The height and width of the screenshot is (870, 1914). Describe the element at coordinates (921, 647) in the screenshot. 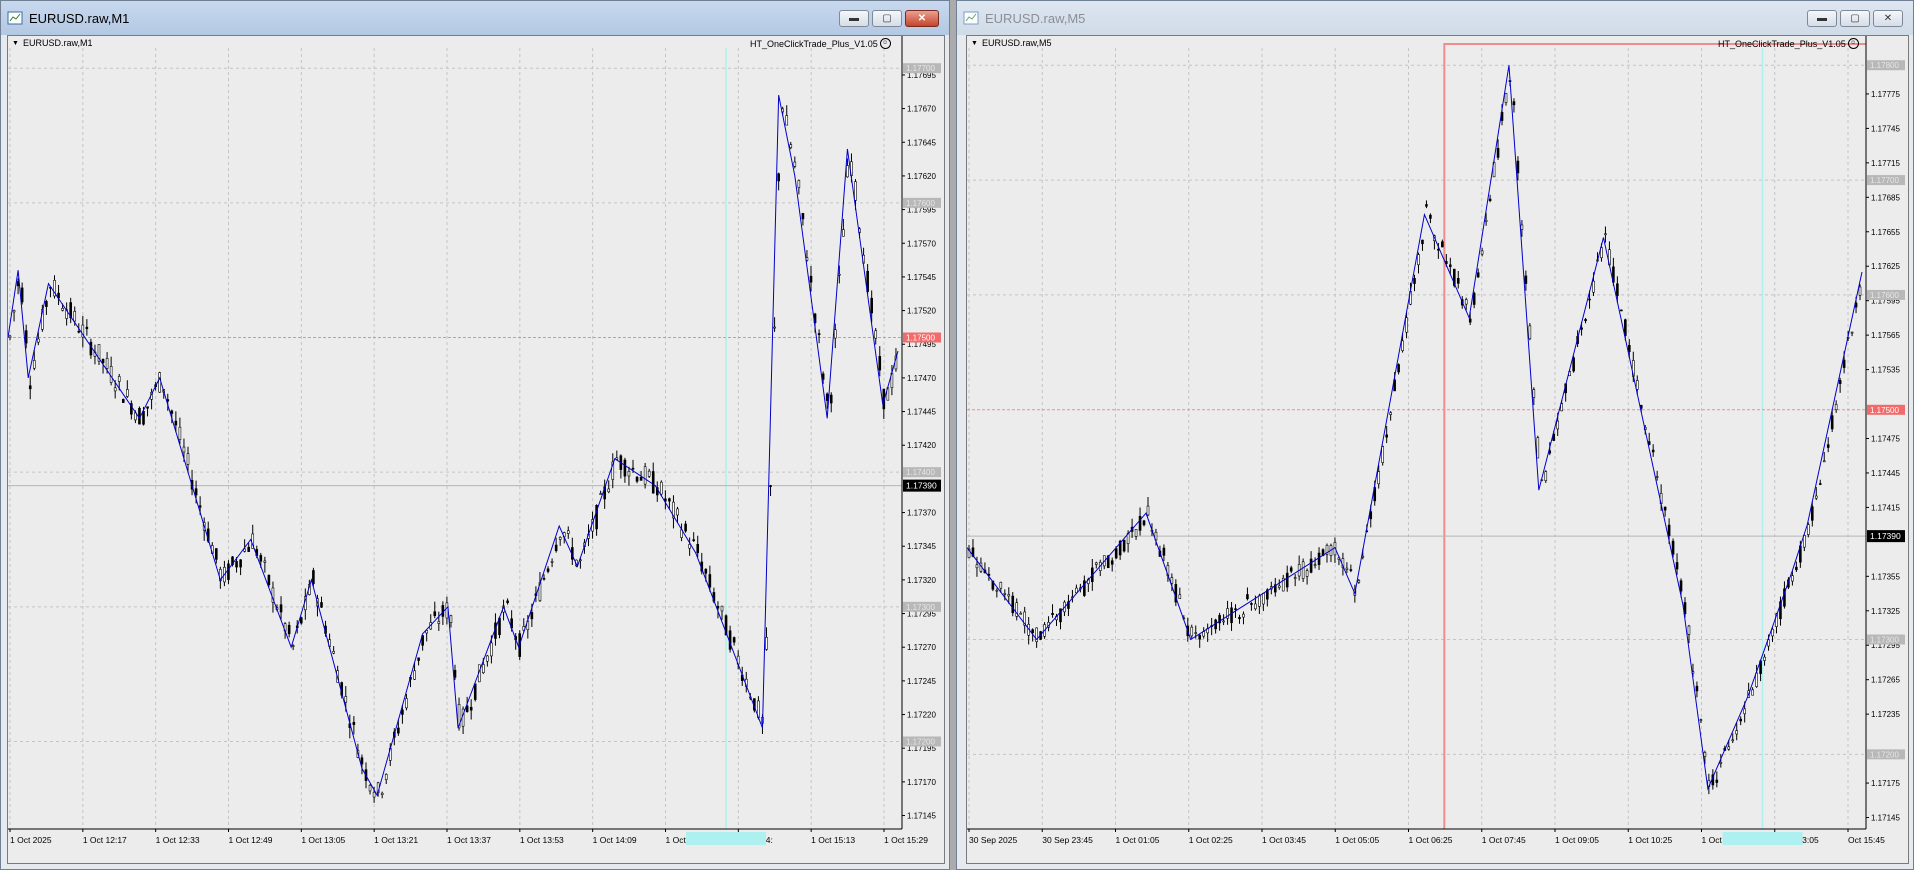

I see `price-tick-label: 1.17270` at that location.